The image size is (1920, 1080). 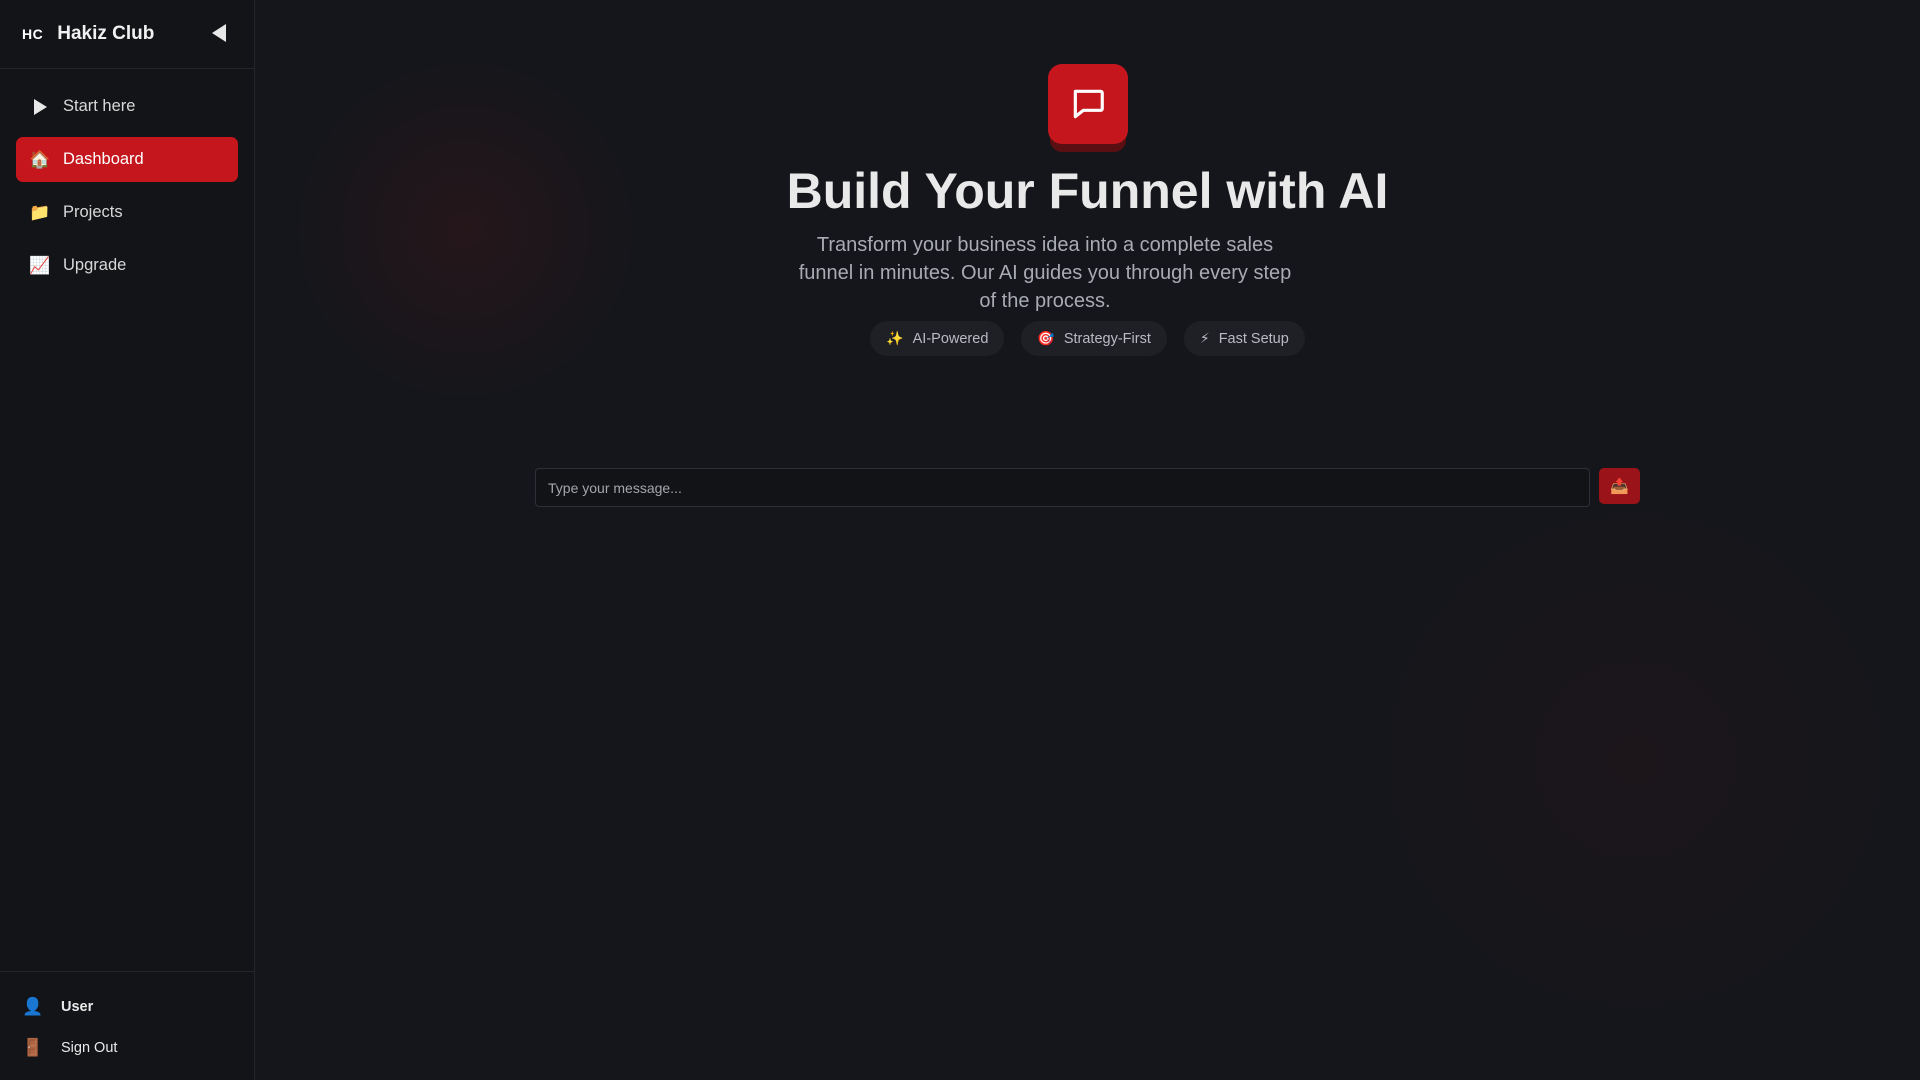 I want to click on sign-out-button: 🚪 Sign Out, so click(x=127, y=1047).